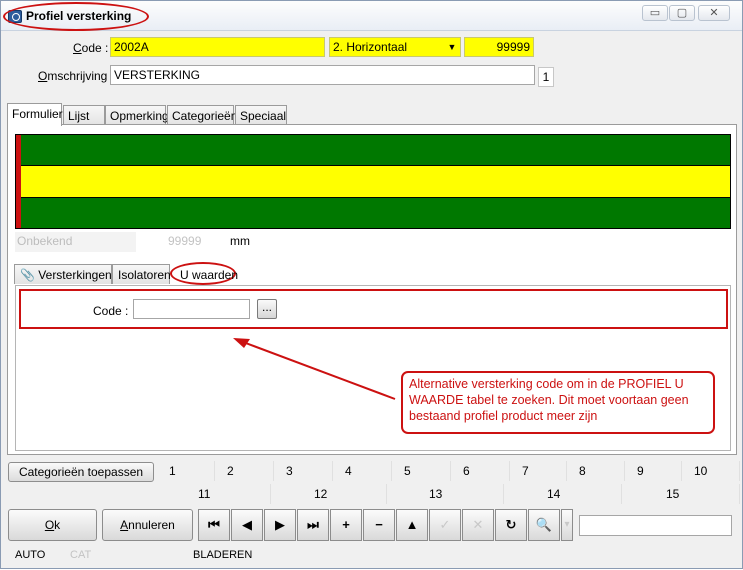 This screenshot has height=570, width=743. I want to click on status-state: BLADEREN, so click(223, 555).